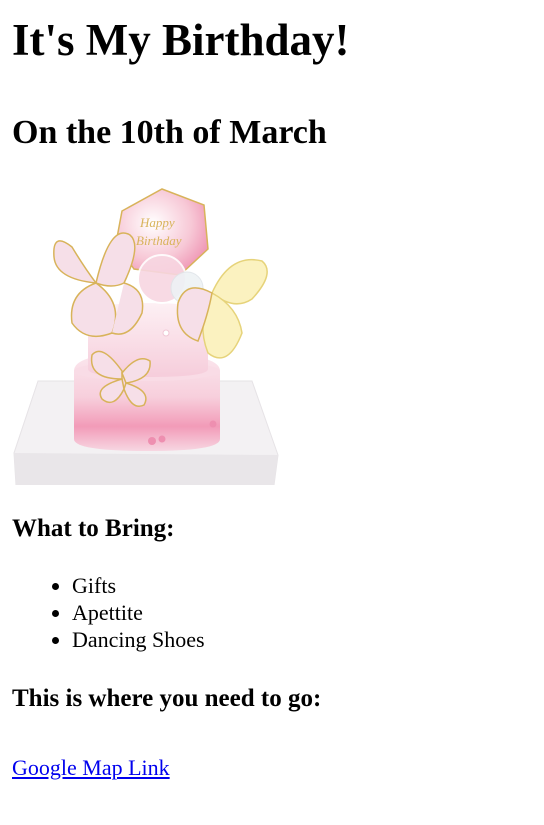  Describe the element at coordinates (91, 768) in the screenshot. I see `google-map-link: Google Map Link` at that location.